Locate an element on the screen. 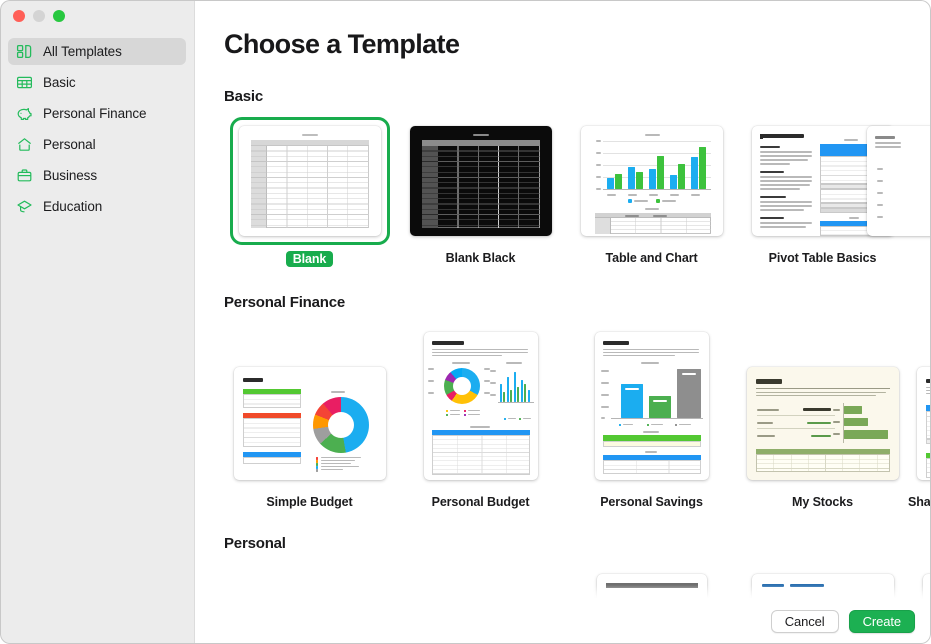 The width and height of the screenshot is (931, 644). template-card-blank-black: Blank Black is located at coordinates (480, 192).